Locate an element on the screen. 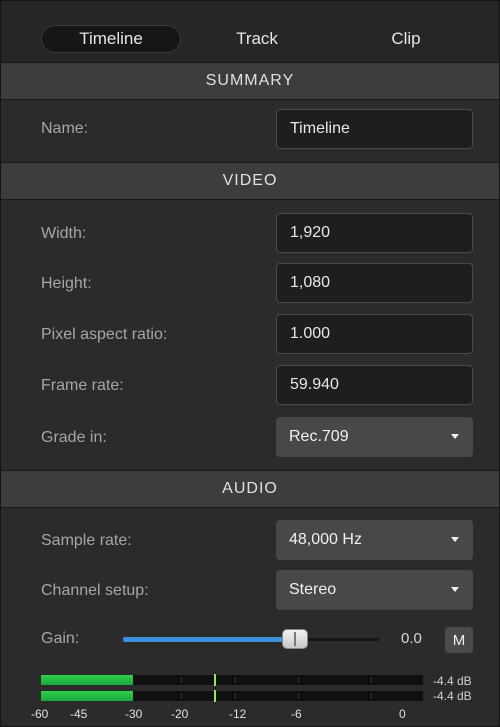 The image size is (500, 727). meter-scale-label: 0 is located at coordinates (402, 714).